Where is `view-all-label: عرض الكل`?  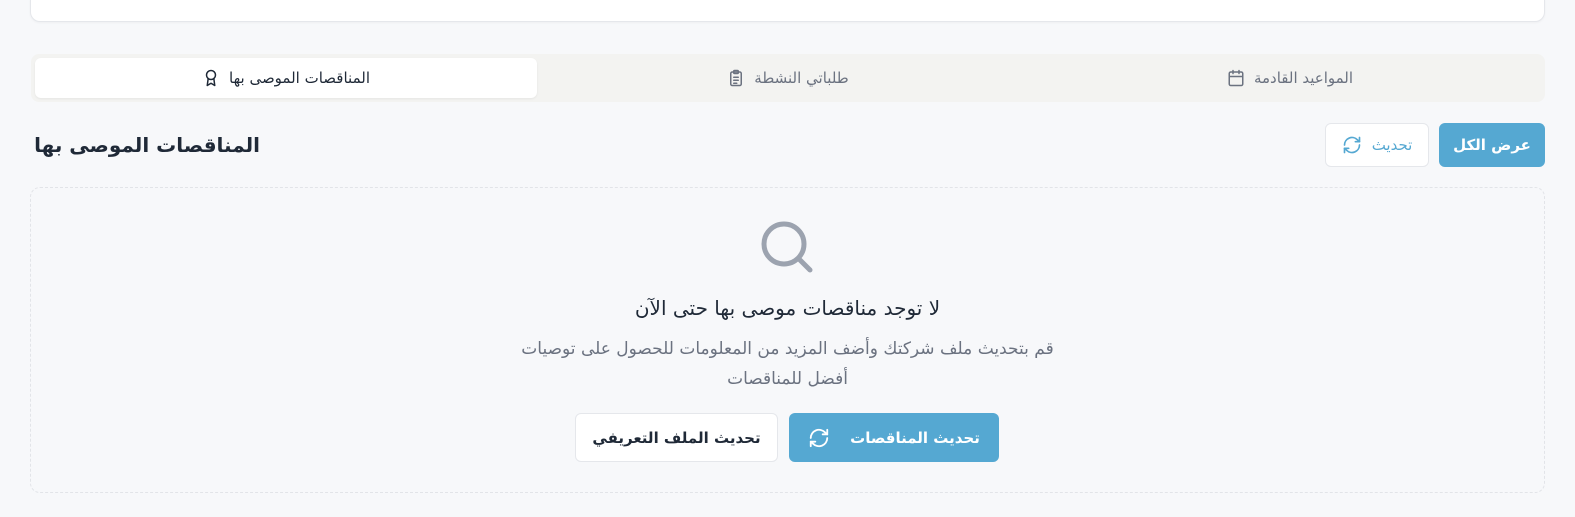
view-all-label: عرض الكل is located at coordinates (1492, 145).